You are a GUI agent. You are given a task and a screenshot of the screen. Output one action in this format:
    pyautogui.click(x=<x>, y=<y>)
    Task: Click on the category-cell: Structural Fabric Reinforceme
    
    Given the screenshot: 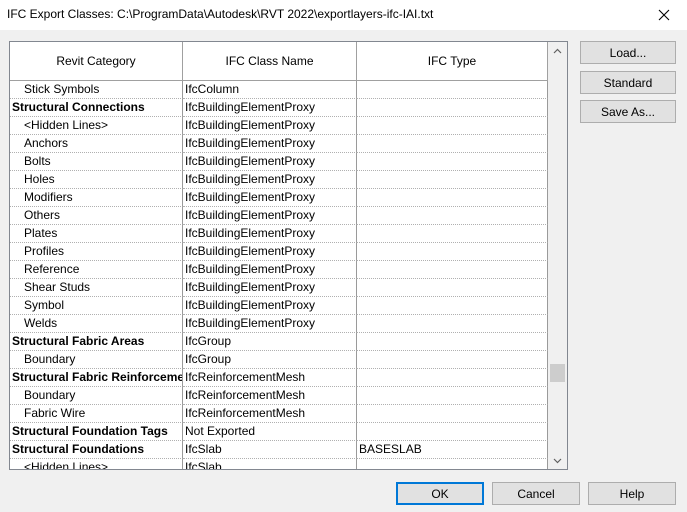 What is the action you would take?
    pyautogui.click(x=96, y=378)
    